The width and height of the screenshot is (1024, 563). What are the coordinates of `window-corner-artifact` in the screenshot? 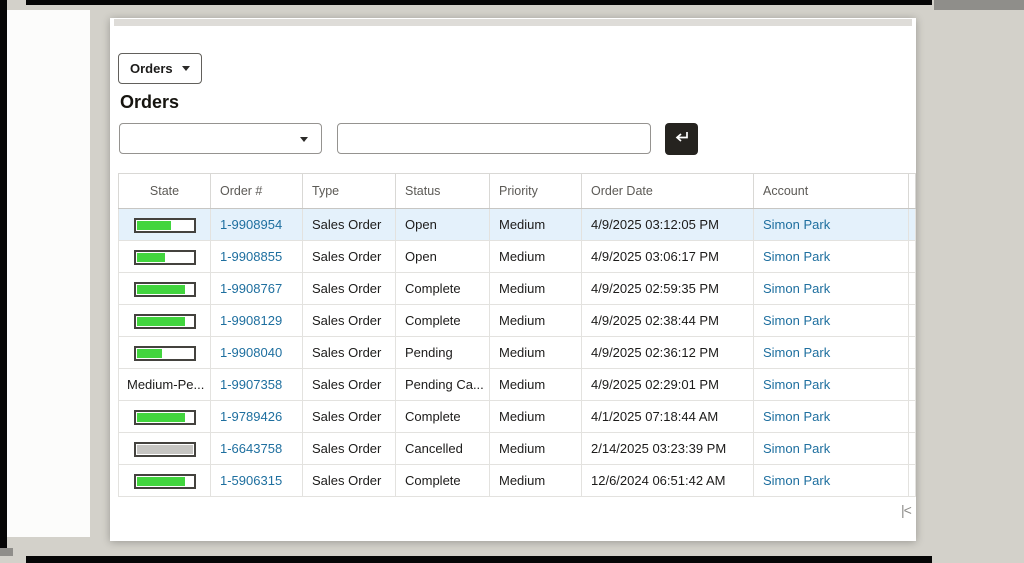 It's located at (979, 5).